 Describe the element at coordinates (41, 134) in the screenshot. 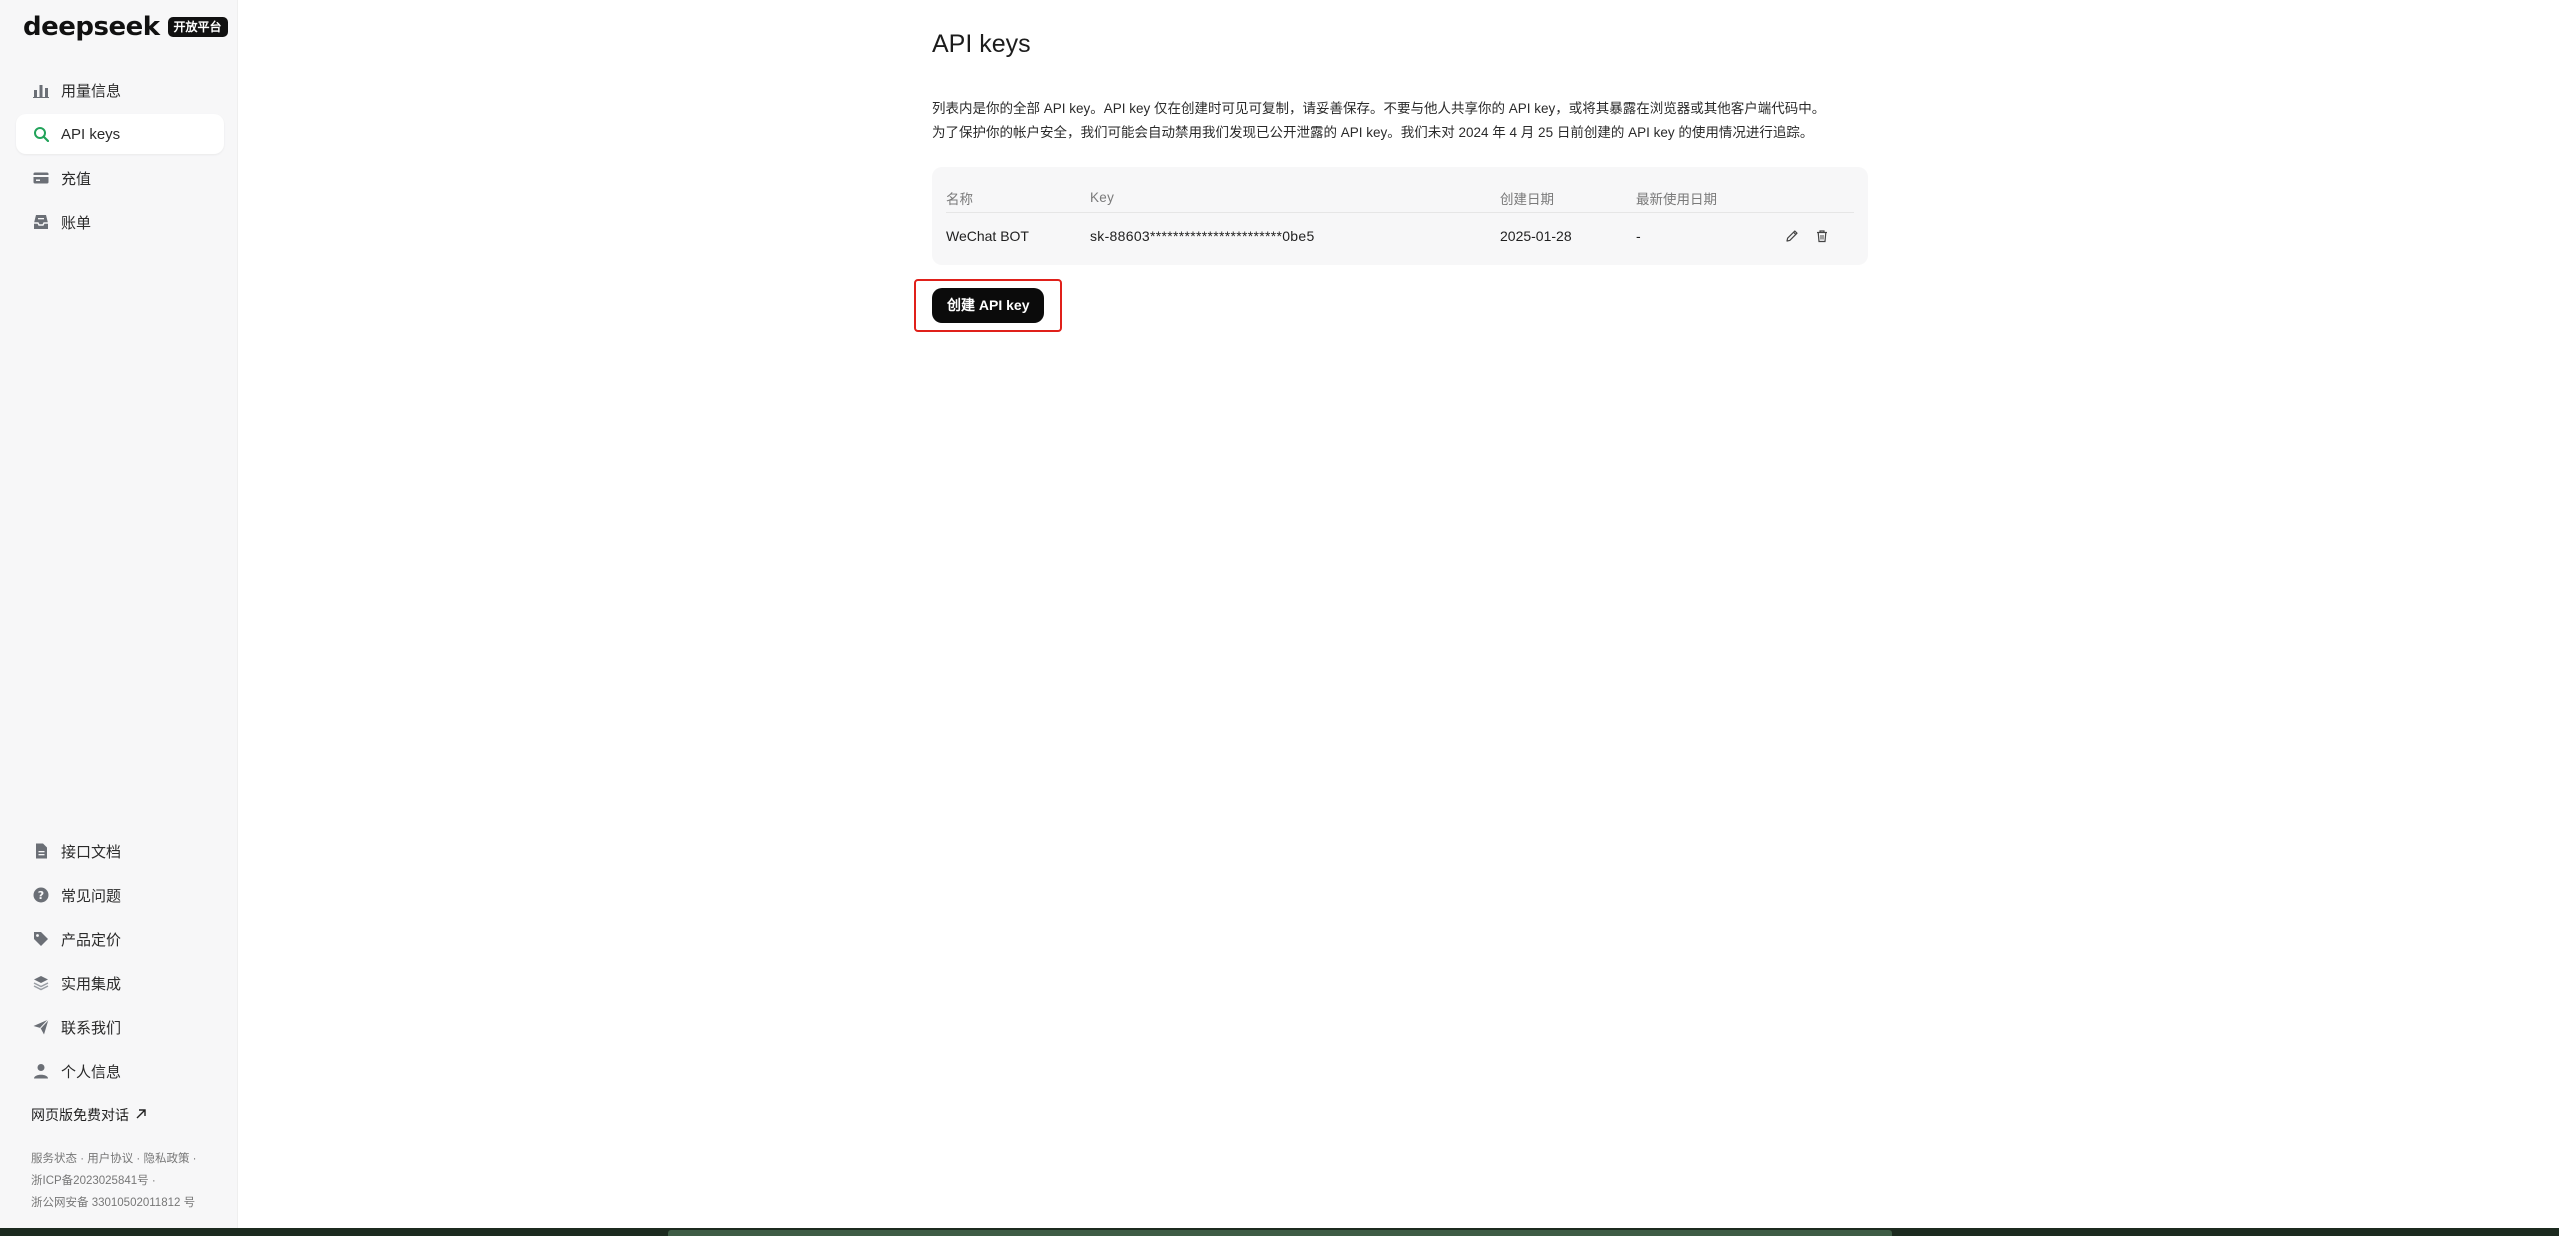

I see `search-icon` at that location.